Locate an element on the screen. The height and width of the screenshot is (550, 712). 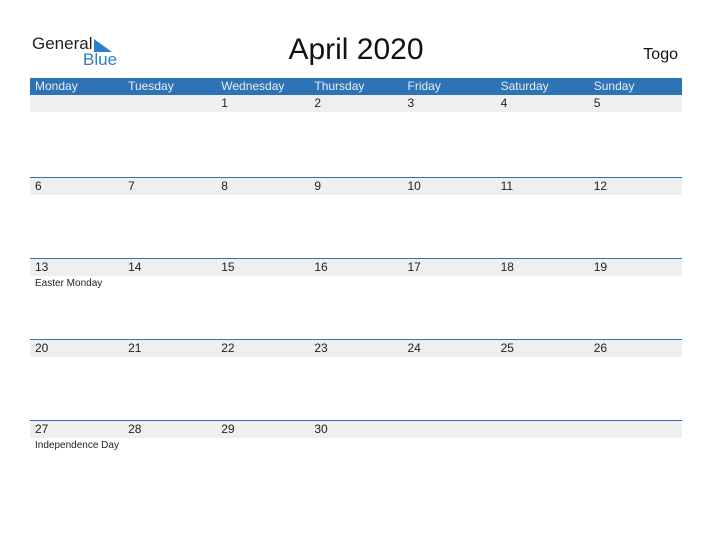
day-number: 25 is located at coordinates (507, 348).